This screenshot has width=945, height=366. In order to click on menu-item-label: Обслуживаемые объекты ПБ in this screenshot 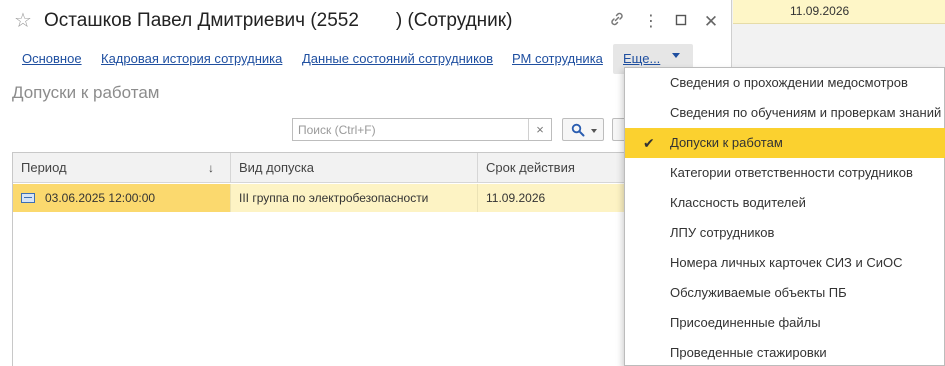, I will do `click(758, 292)`.